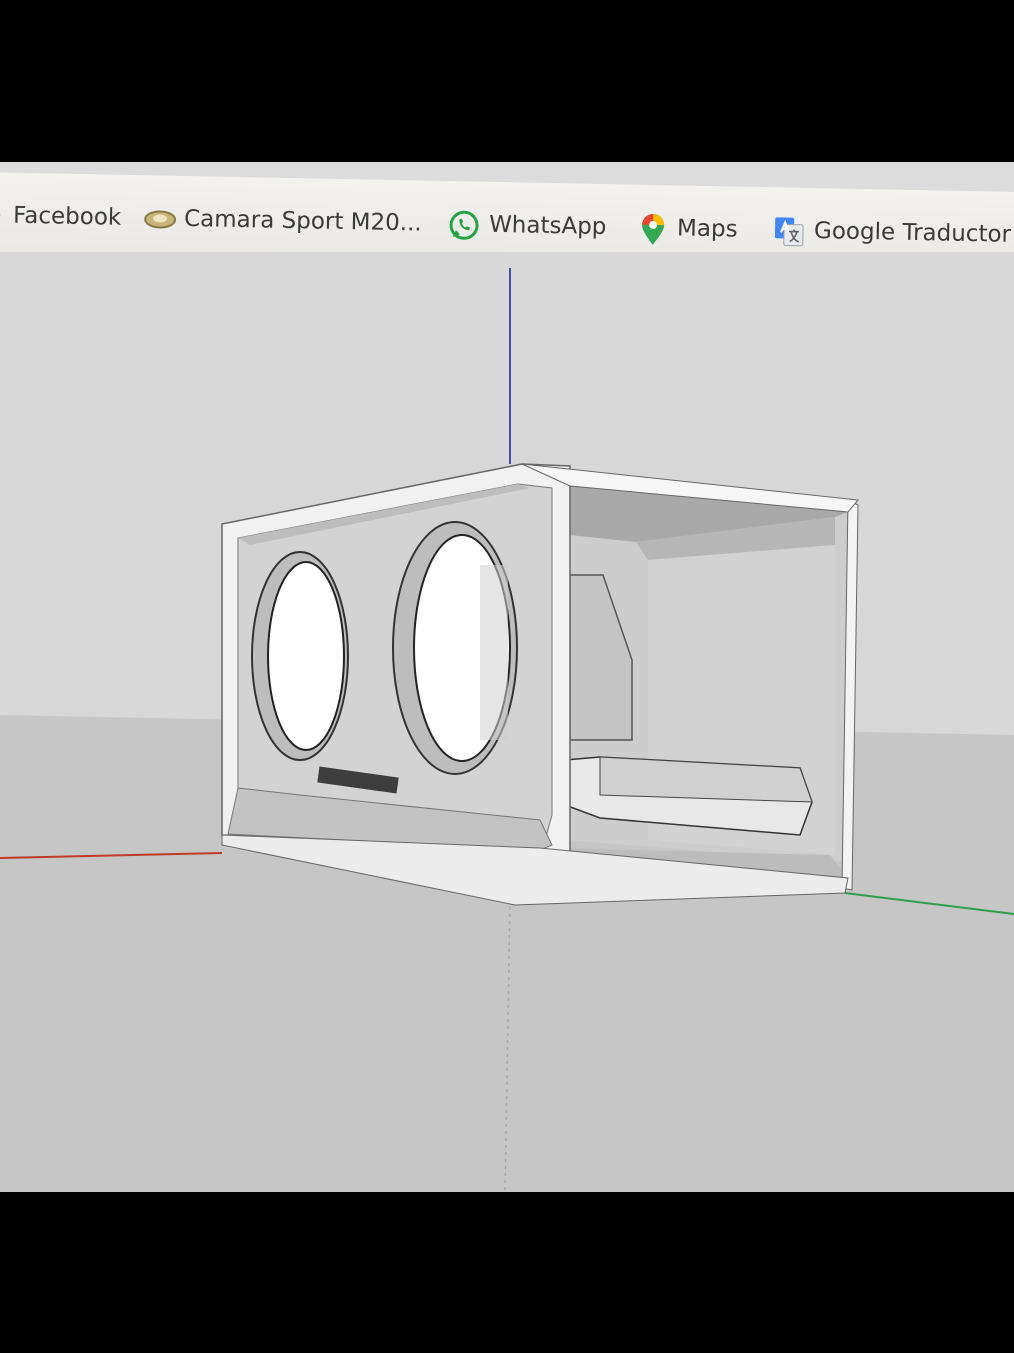 This screenshot has height=1353, width=1014. Describe the element at coordinates (507, 81) in the screenshot. I see `photo-top-border` at that location.